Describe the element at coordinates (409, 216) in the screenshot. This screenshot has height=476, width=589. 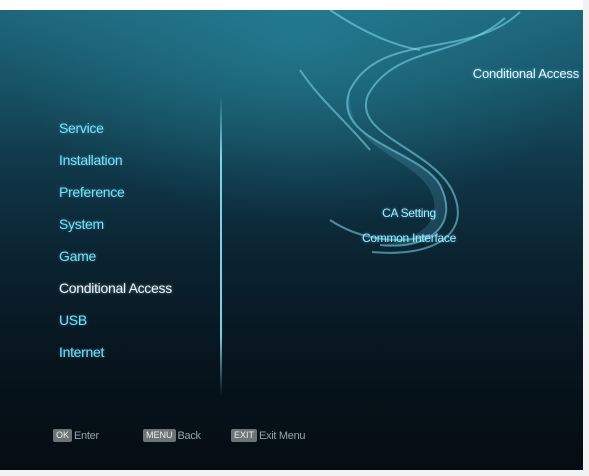
I see `submenu-item-ca-setting: CA Setting` at that location.